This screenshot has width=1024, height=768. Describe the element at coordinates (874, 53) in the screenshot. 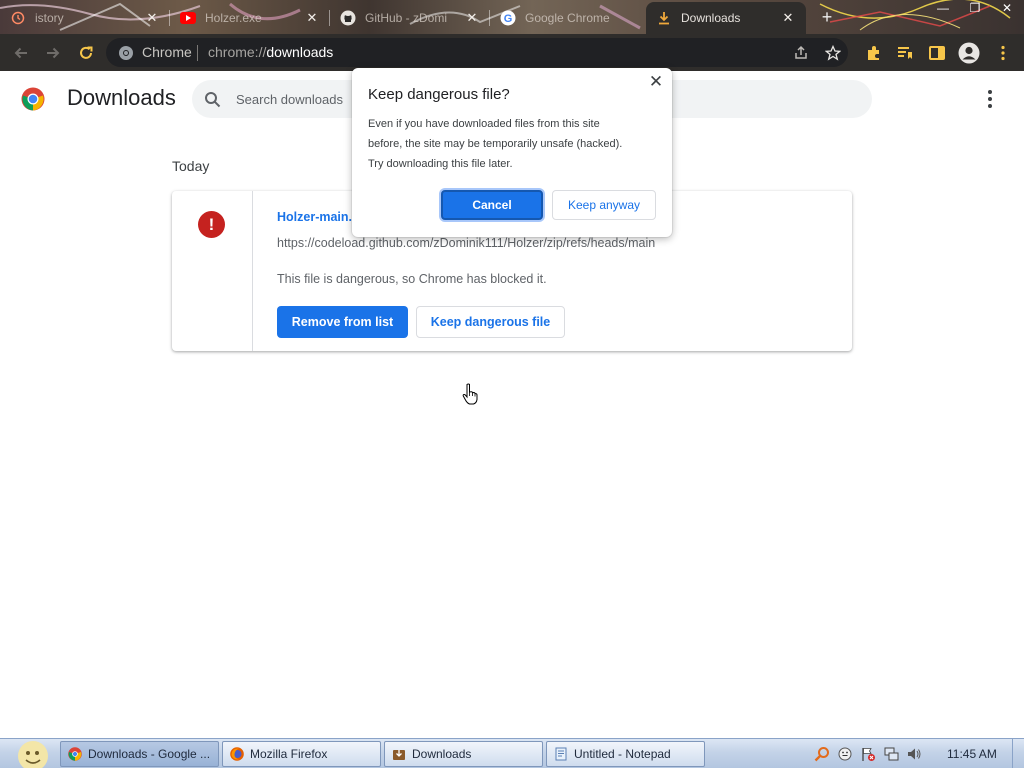

I see `extensions-icon` at that location.